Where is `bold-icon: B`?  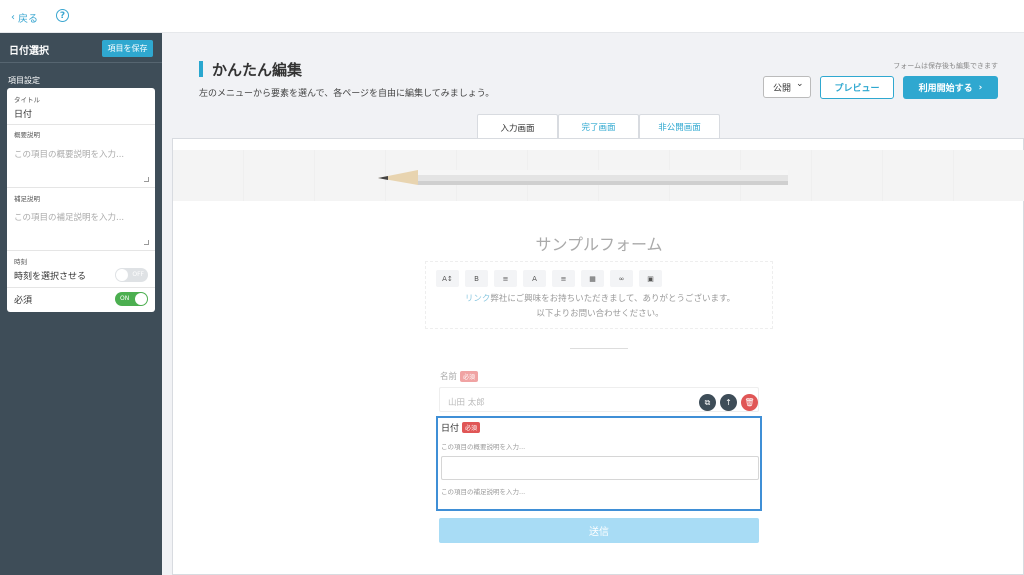
bold-icon: B is located at coordinates (476, 278).